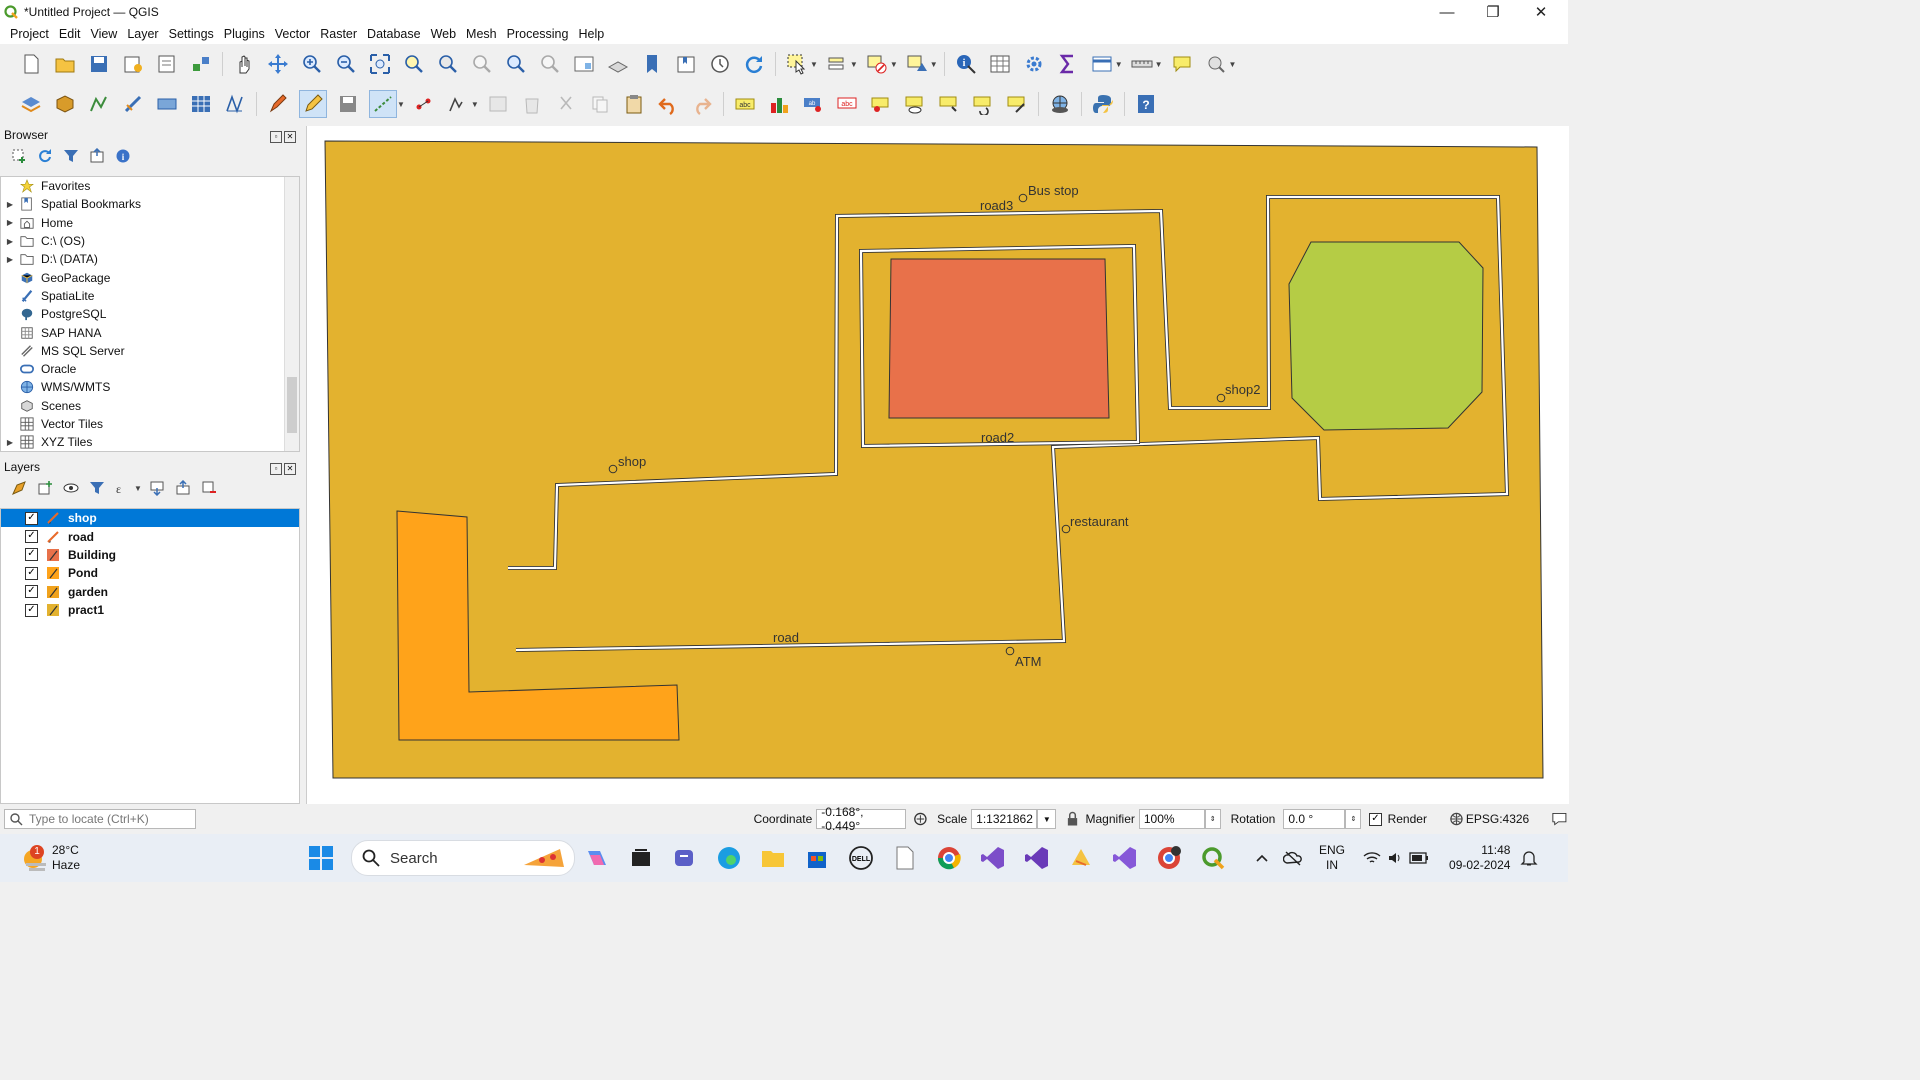  Describe the element at coordinates (877, 64) in the screenshot. I see `deselect-features-icon` at that location.